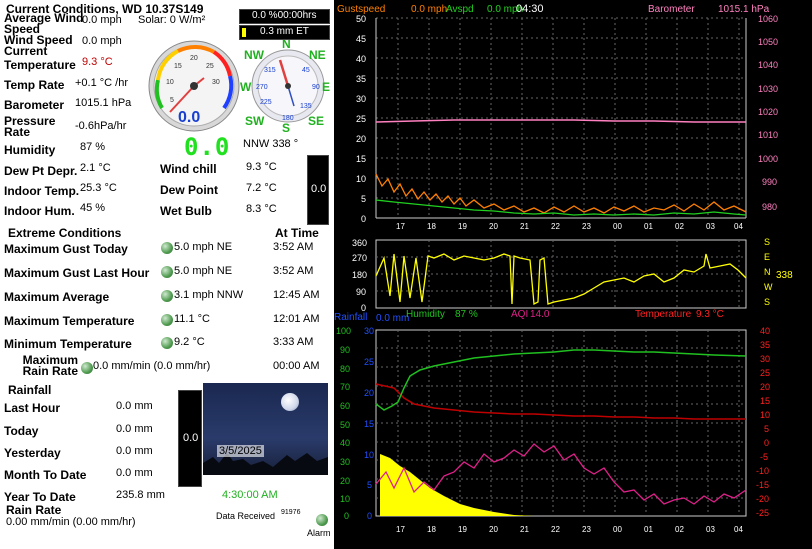 The height and width of the screenshot is (549, 812). Describe the element at coordinates (66, 249) in the screenshot. I see `extreme-row-label: Maximum Gust Today` at that location.